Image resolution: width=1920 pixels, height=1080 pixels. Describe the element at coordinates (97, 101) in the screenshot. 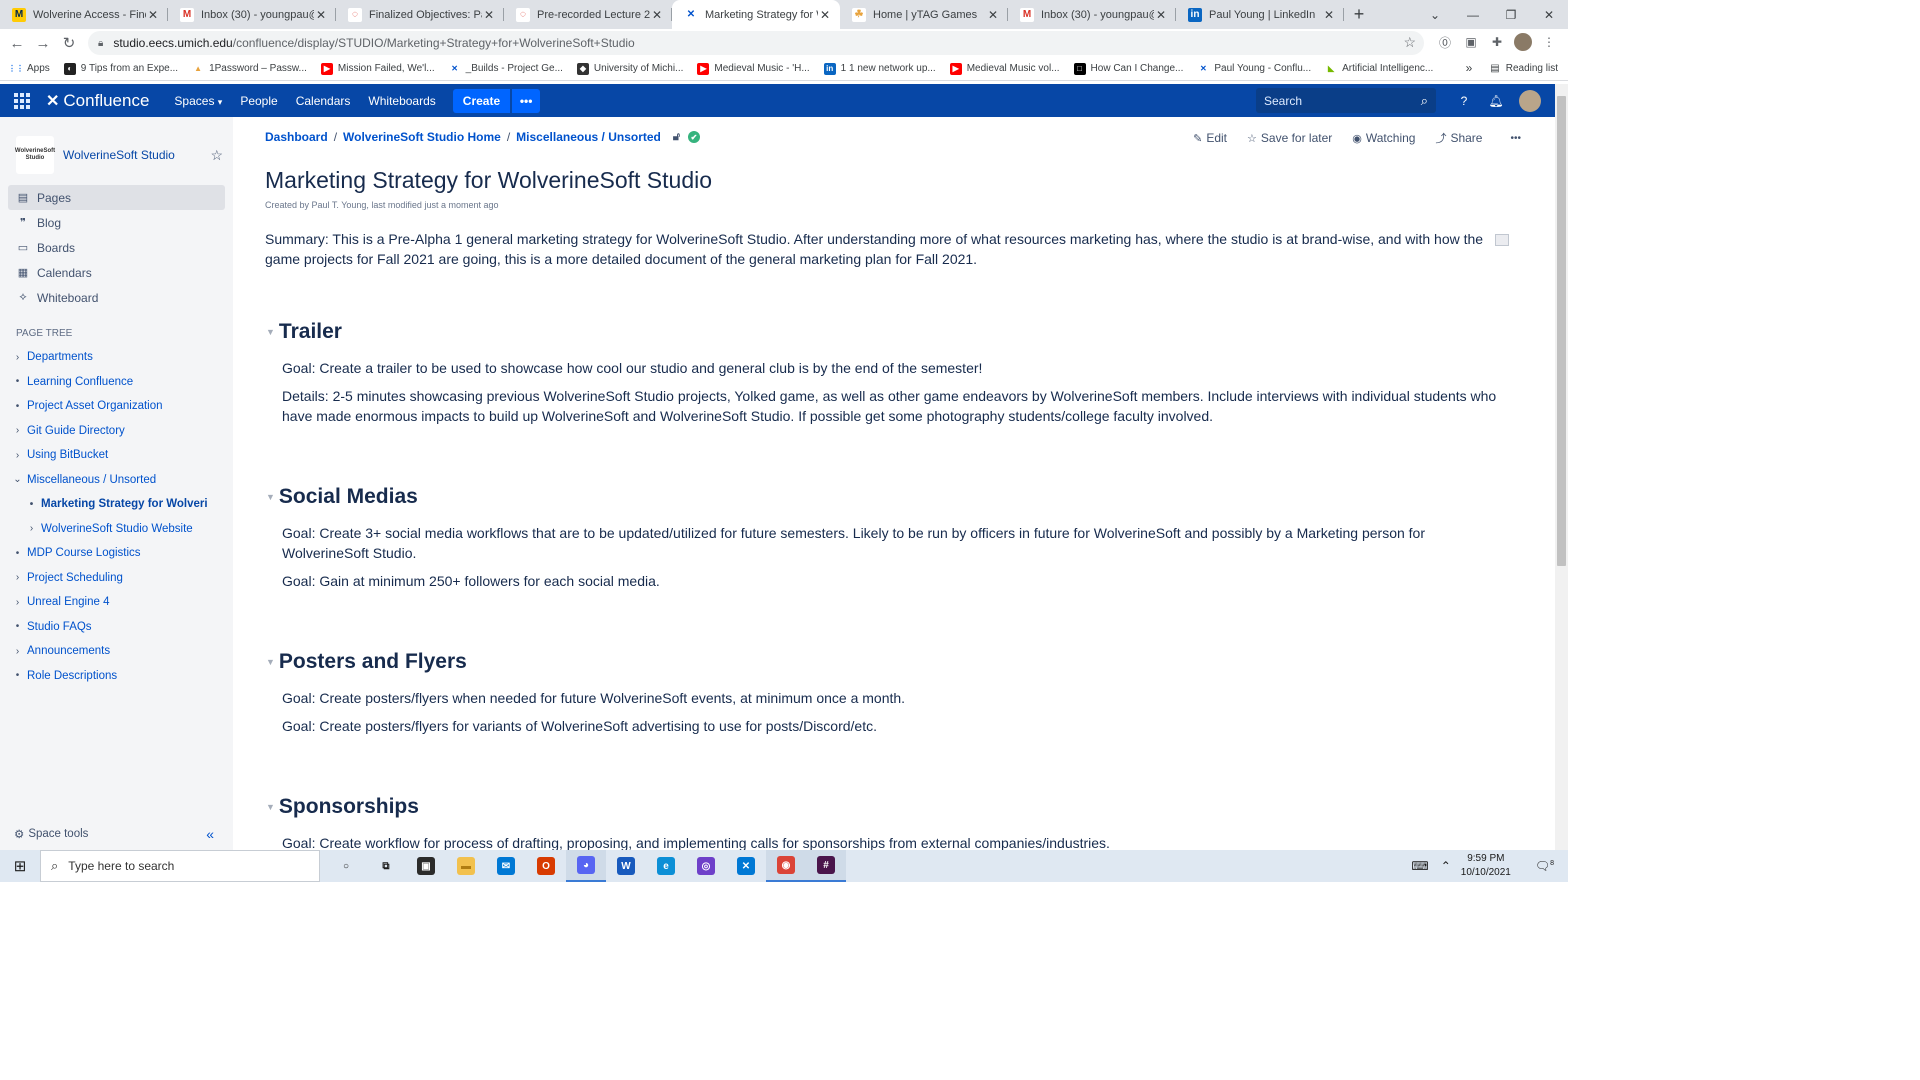

I see `confluence-logo: ✕ Confluence` at that location.